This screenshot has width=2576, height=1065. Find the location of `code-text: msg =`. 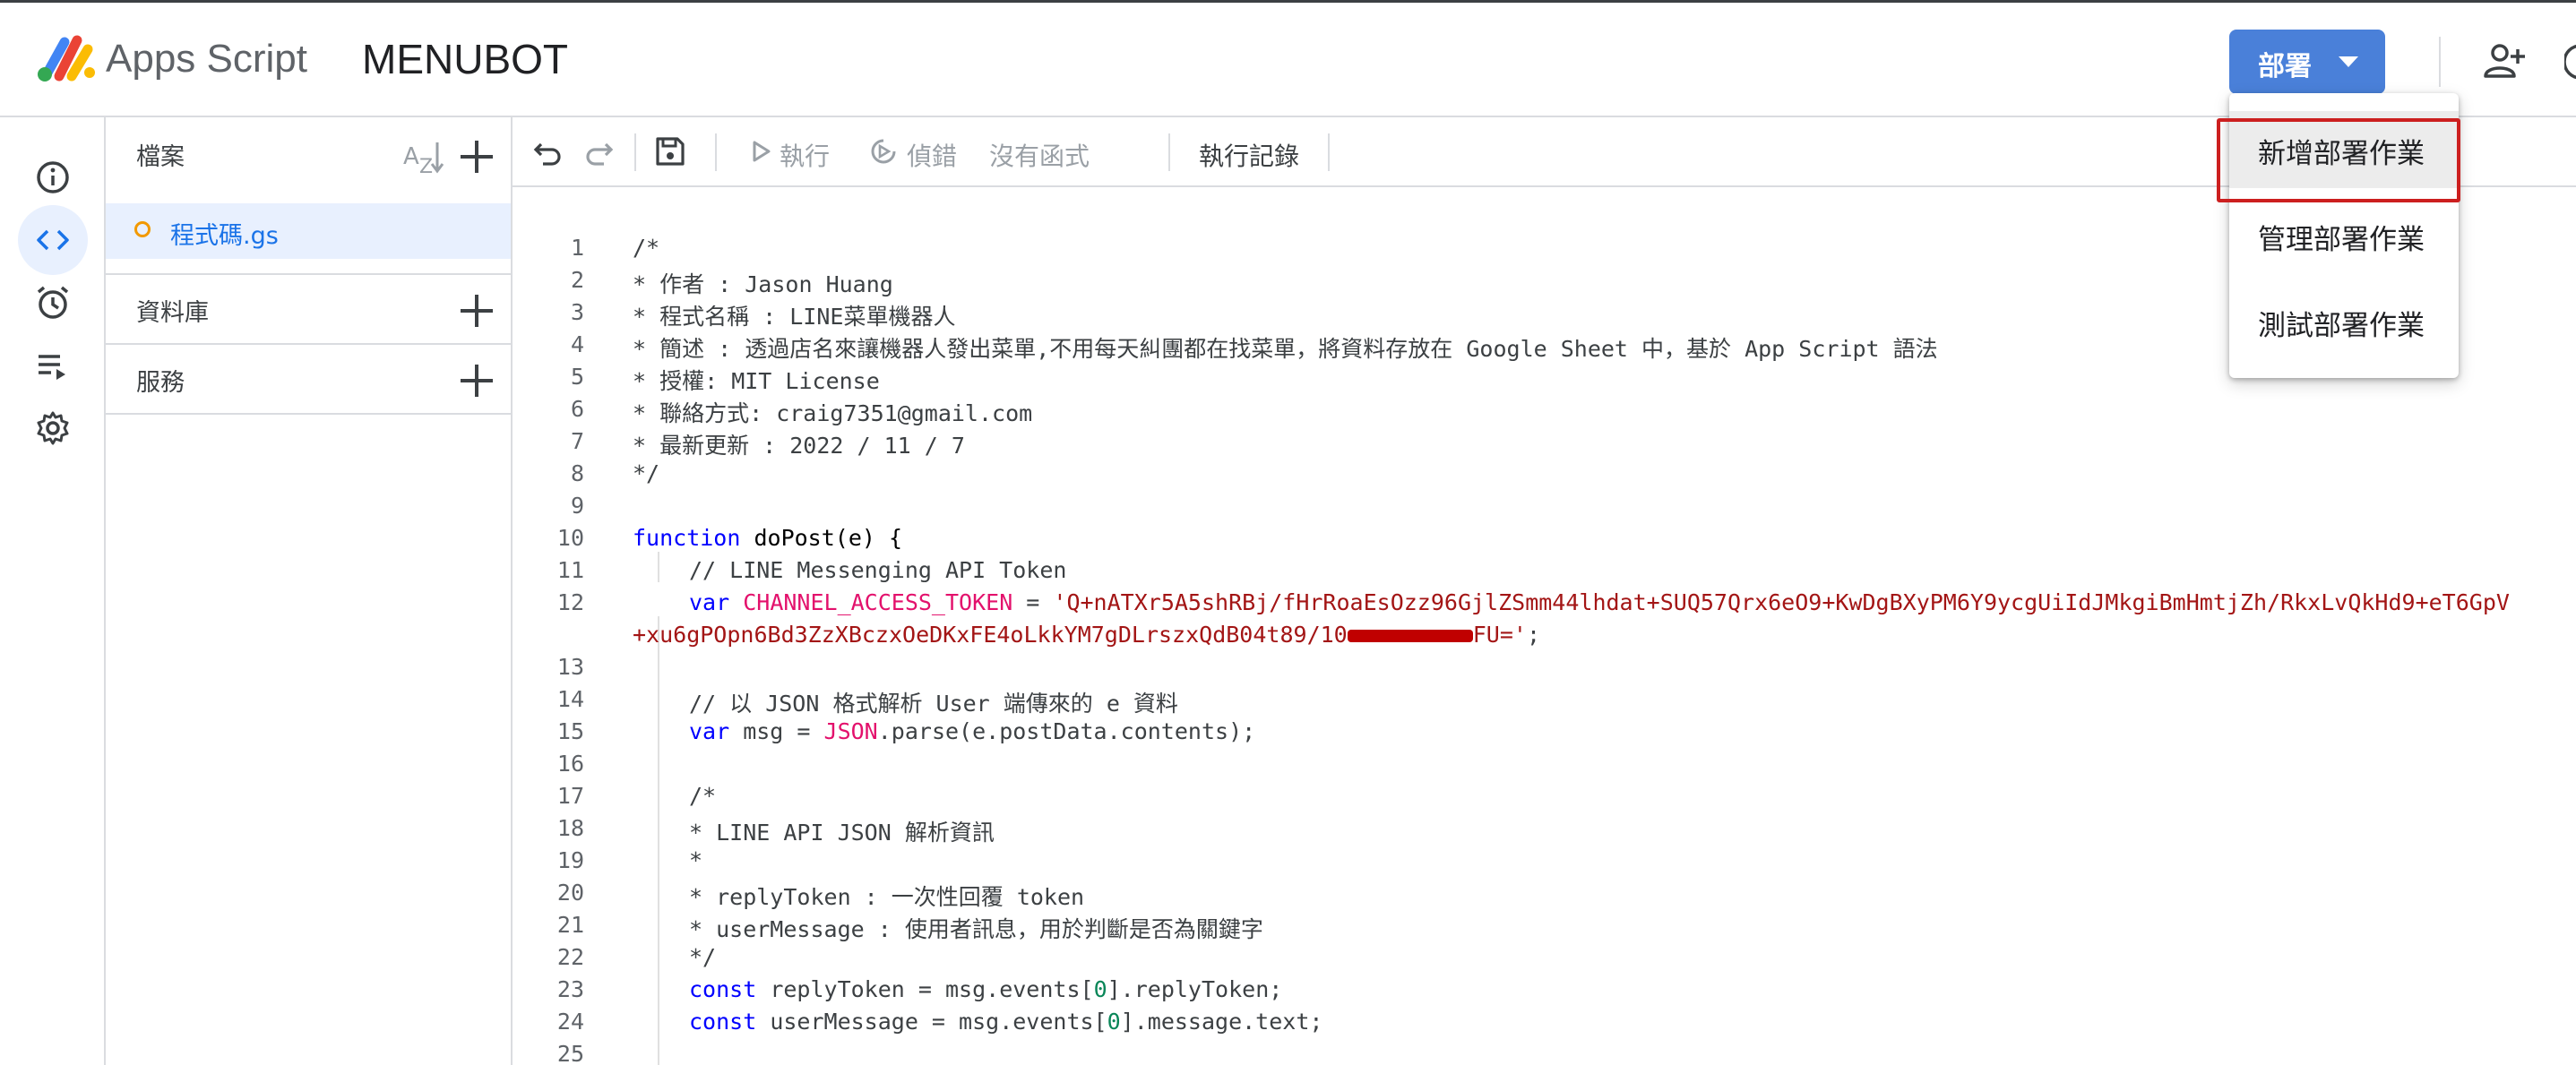

code-text: msg = is located at coordinates (777, 731).